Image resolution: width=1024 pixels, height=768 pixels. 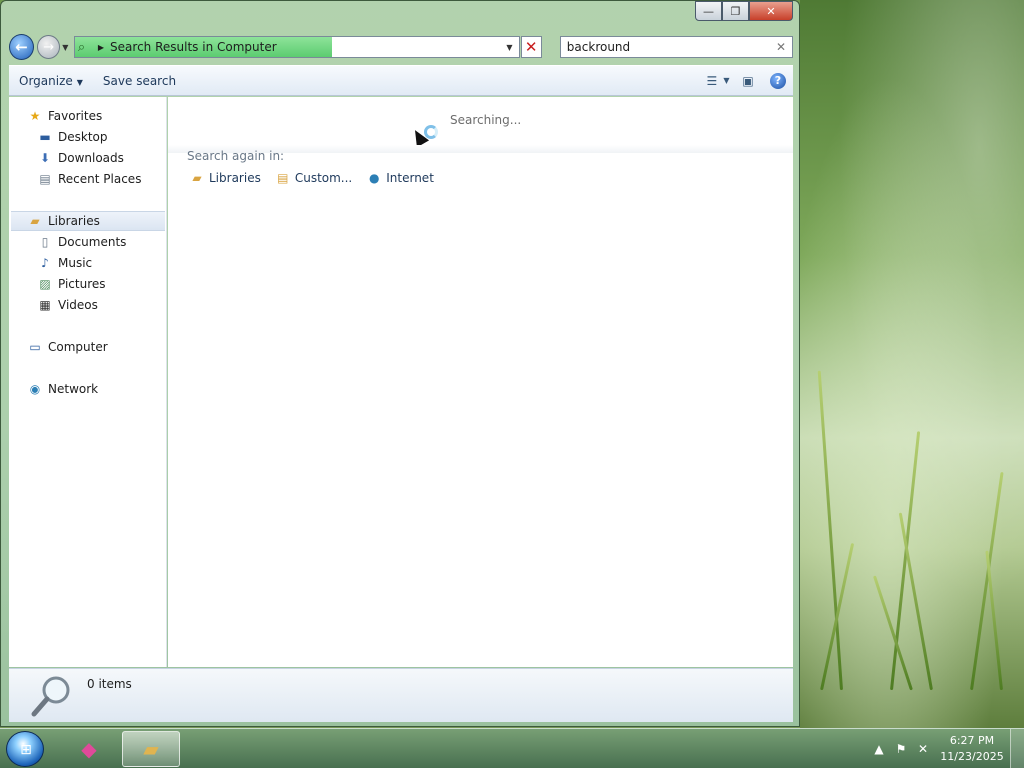 What do you see at coordinates (78, 305) in the screenshot?
I see `nav-label: Videos` at bounding box center [78, 305].